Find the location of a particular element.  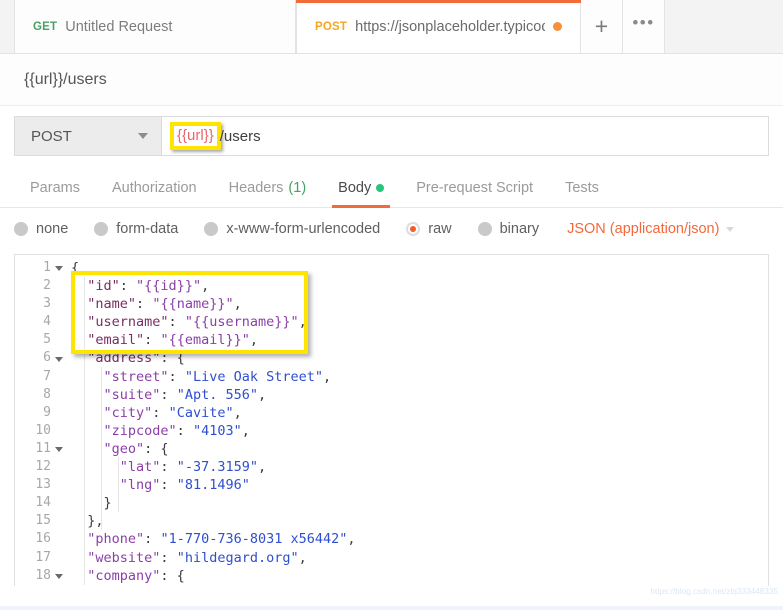

url-bar-row: POST {{url}} /users is located at coordinates (391, 136).